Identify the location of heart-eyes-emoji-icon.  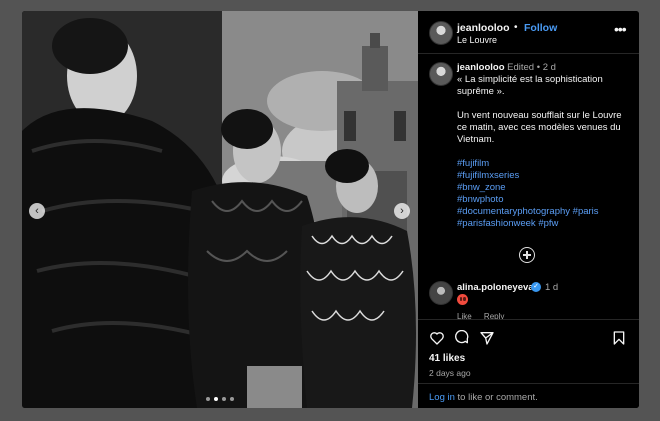
(462, 299).